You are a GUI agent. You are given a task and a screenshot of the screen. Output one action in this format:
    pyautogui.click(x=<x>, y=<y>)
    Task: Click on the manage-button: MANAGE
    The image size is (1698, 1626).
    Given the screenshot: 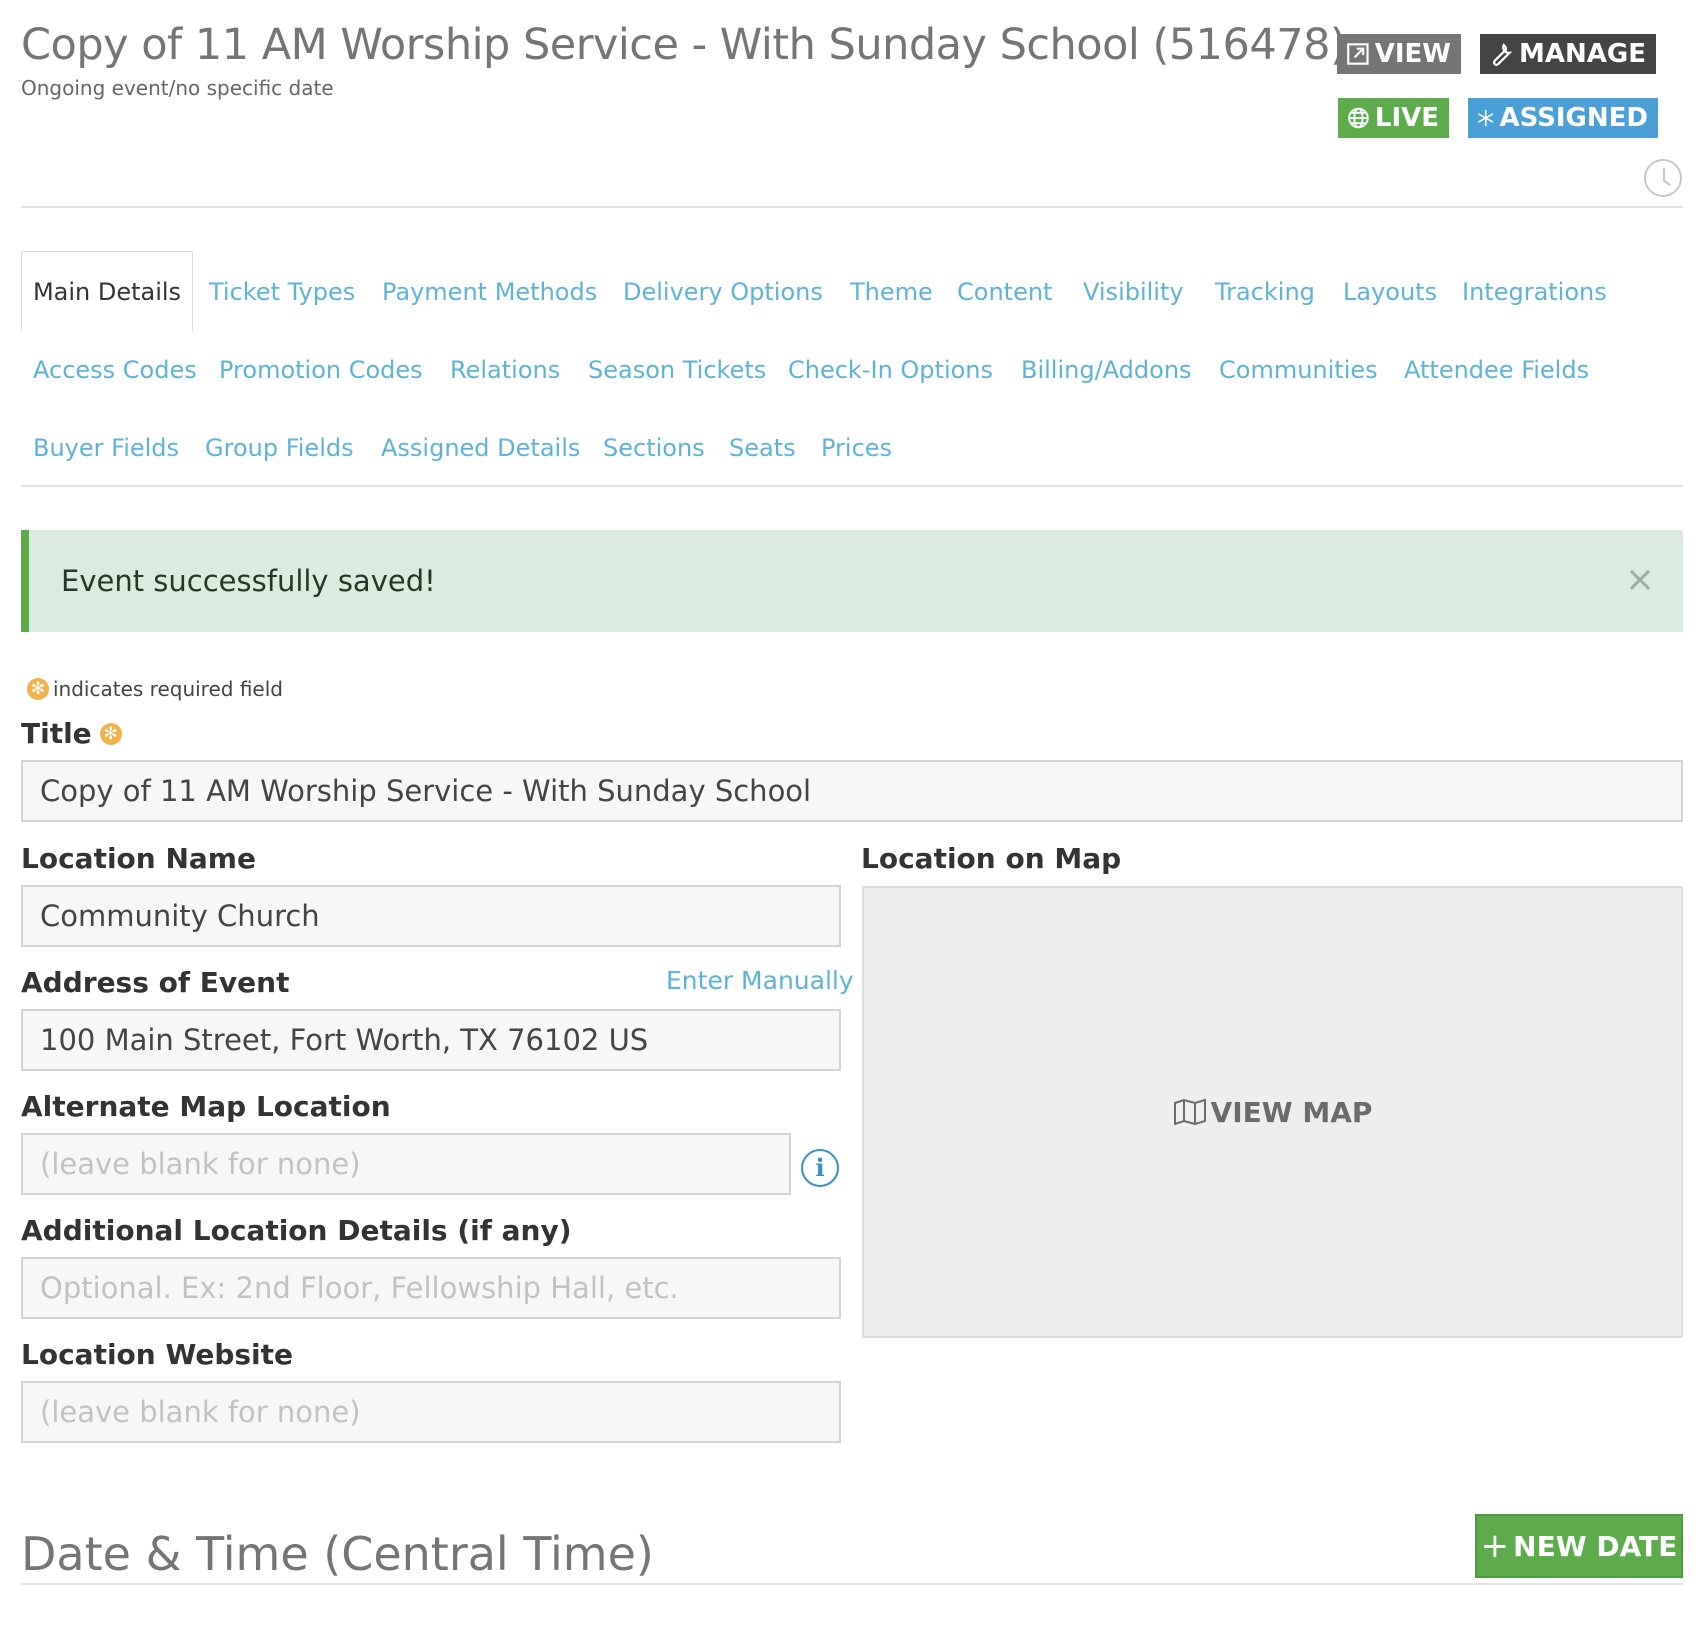 What is the action you would take?
    pyautogui.click(x=1568, y=54)
    